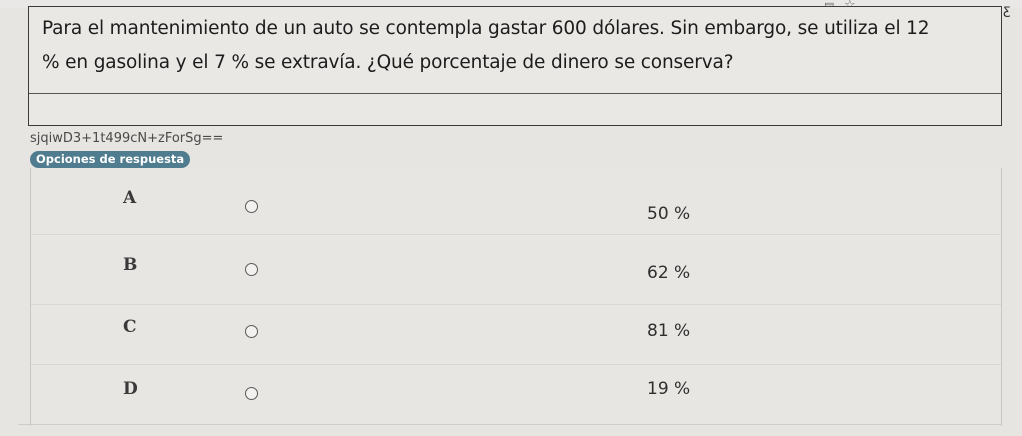 The image size is (1022, 436). I want to click on option-radio-c, so click(251, 331).